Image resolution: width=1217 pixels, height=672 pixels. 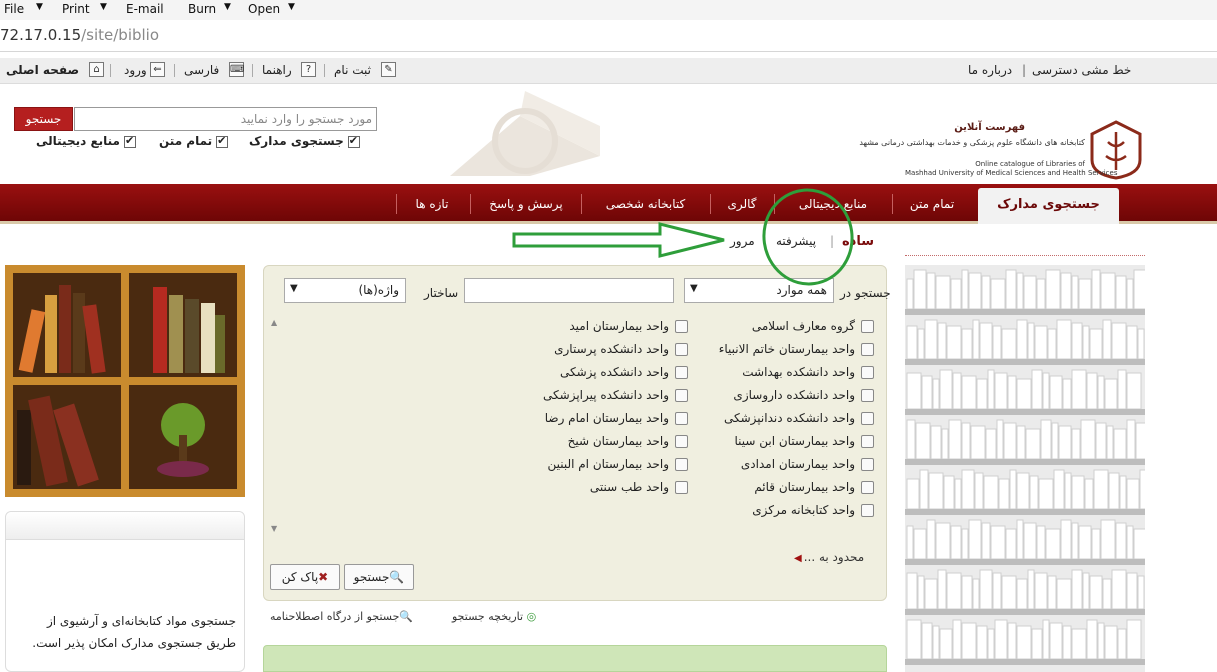 What do you see at coordinates (388, 69) in the screenshot?
I see `edit-icon: ✎` at bounding box center [388, 69].